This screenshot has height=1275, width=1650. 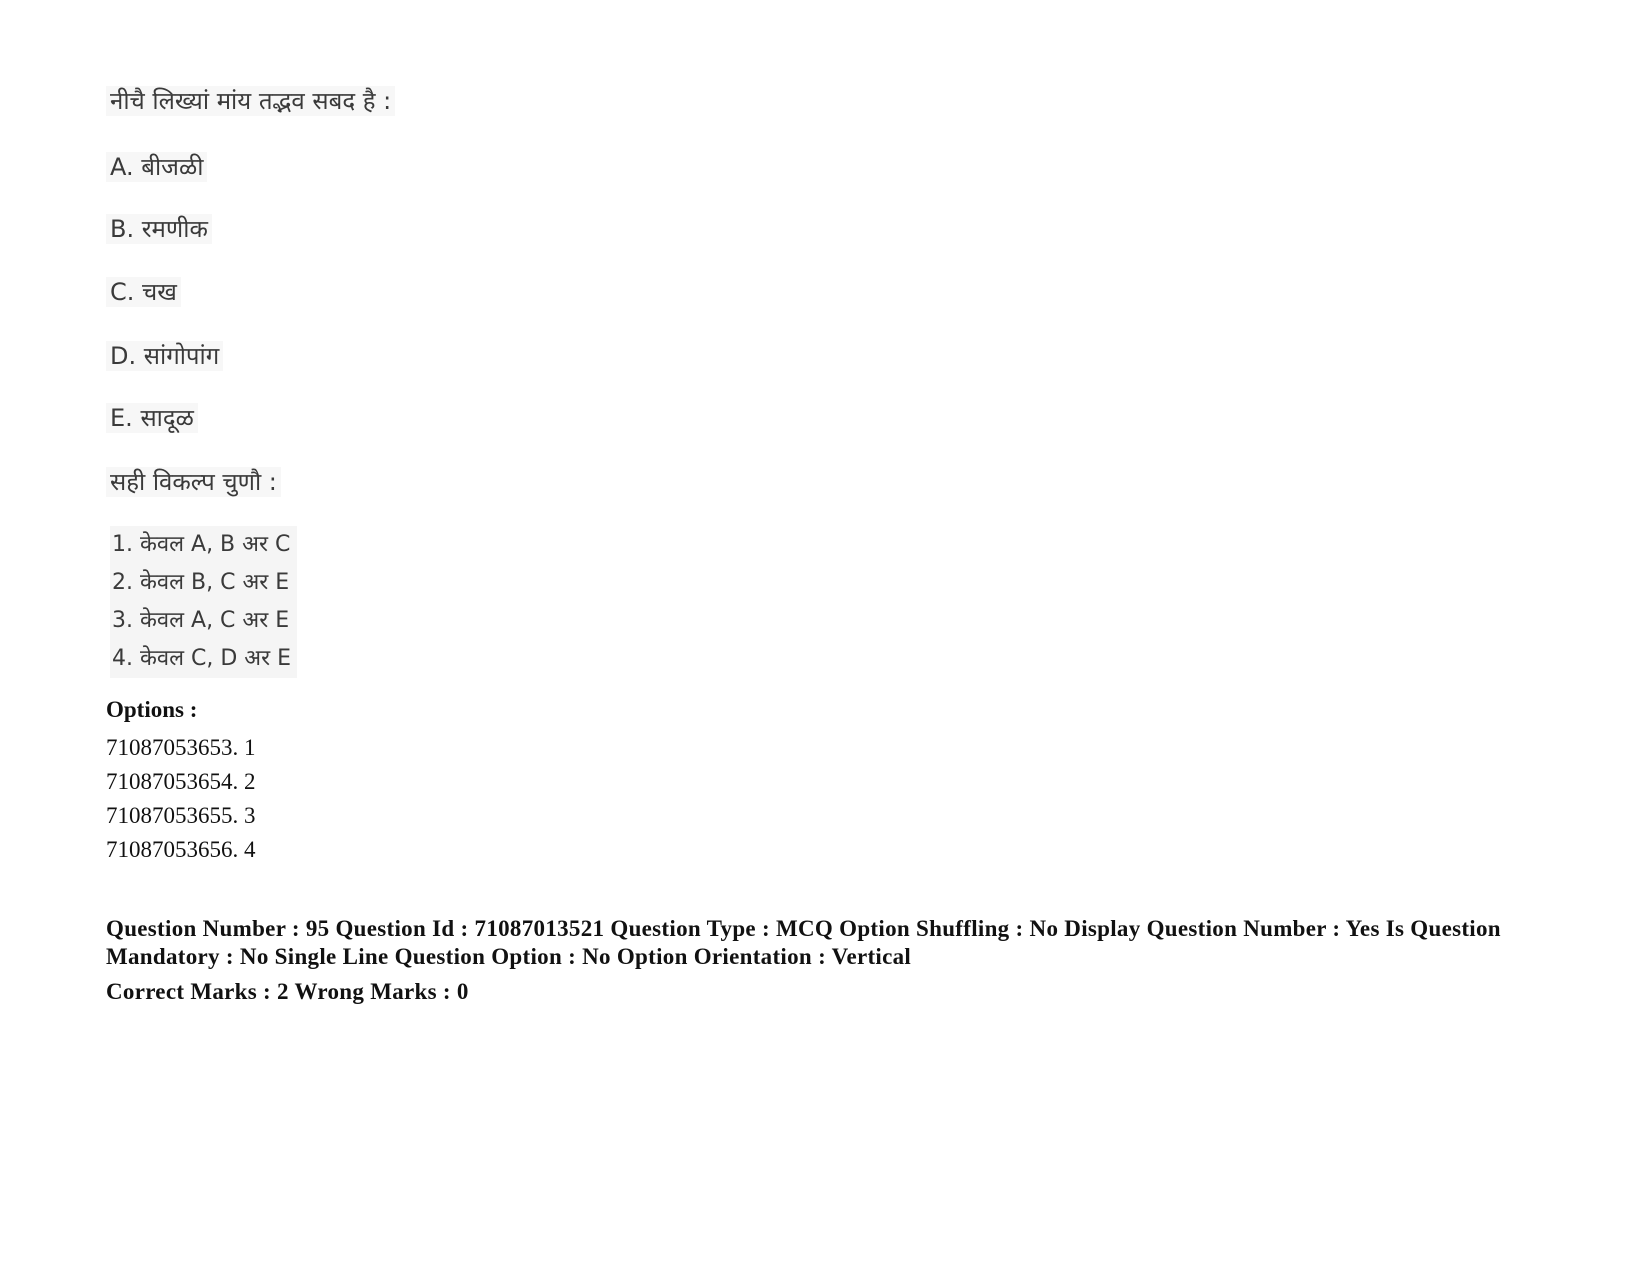 What do you see at coordinates (122, 229) in the screenshot?
I see `statement-label: B.` at bounding box center [122, 229].